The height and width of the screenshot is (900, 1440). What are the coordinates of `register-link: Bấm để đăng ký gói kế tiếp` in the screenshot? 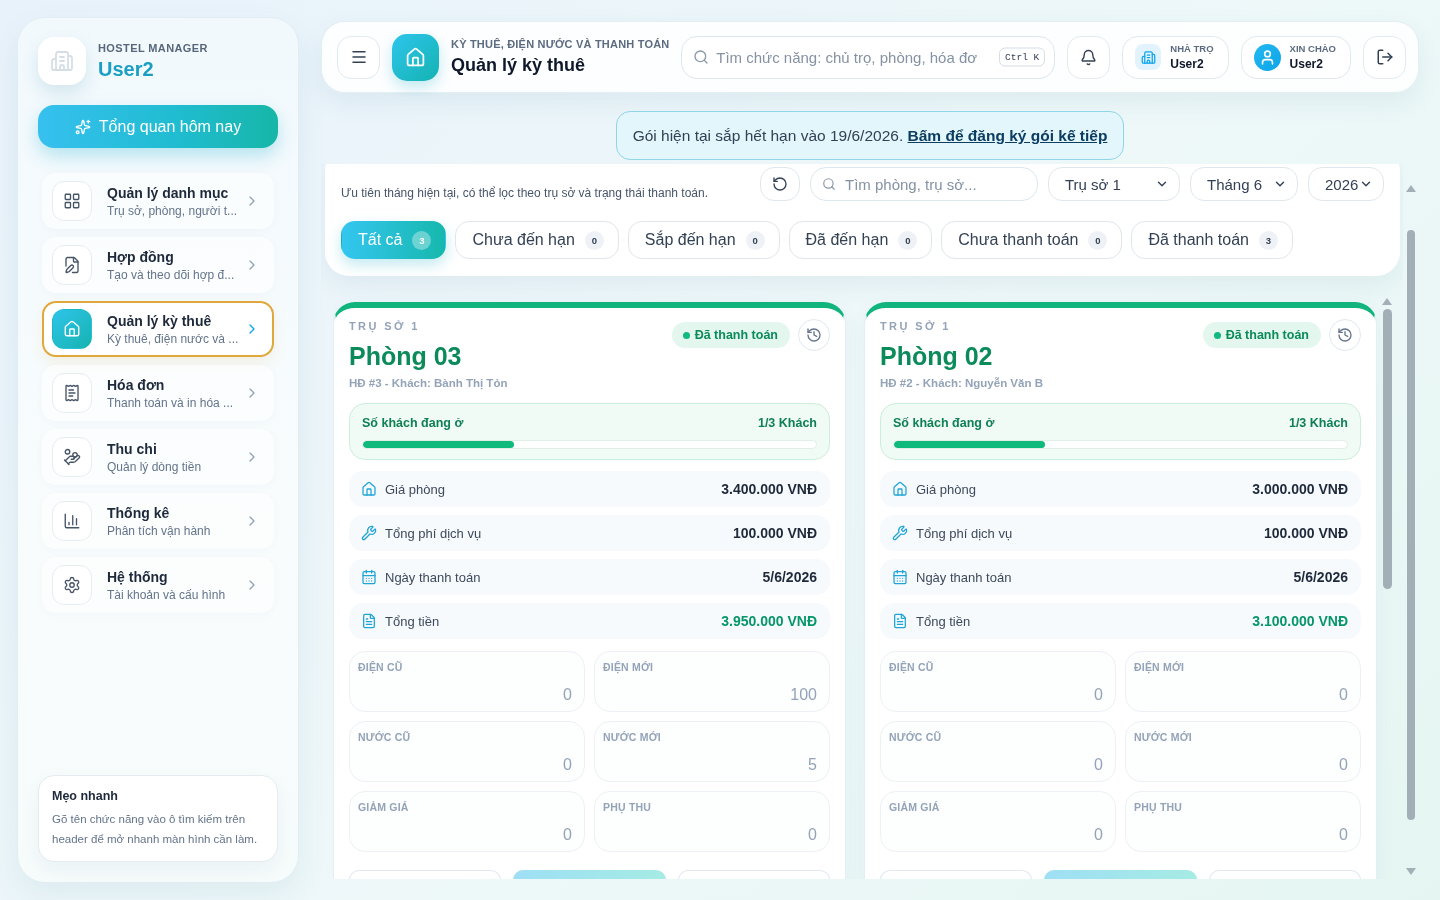 It's located at (1007, 135).